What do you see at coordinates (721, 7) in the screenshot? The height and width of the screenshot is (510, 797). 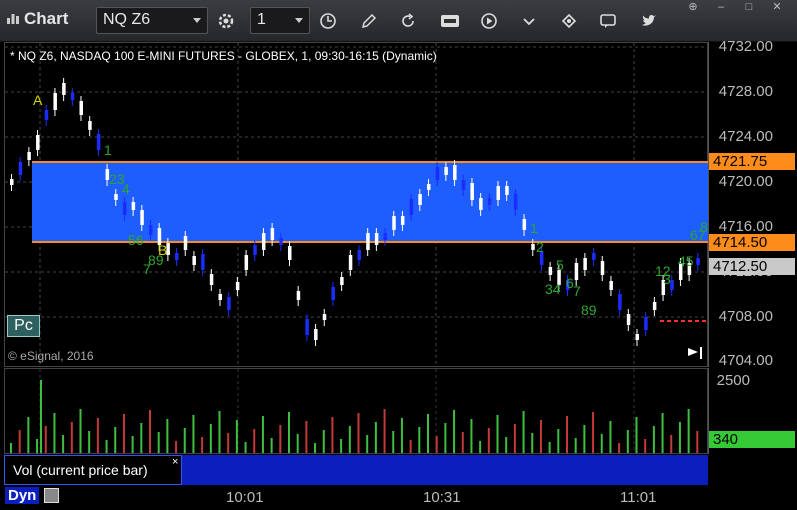 I see `minimize-button: –` at bounding box center [721, 7].